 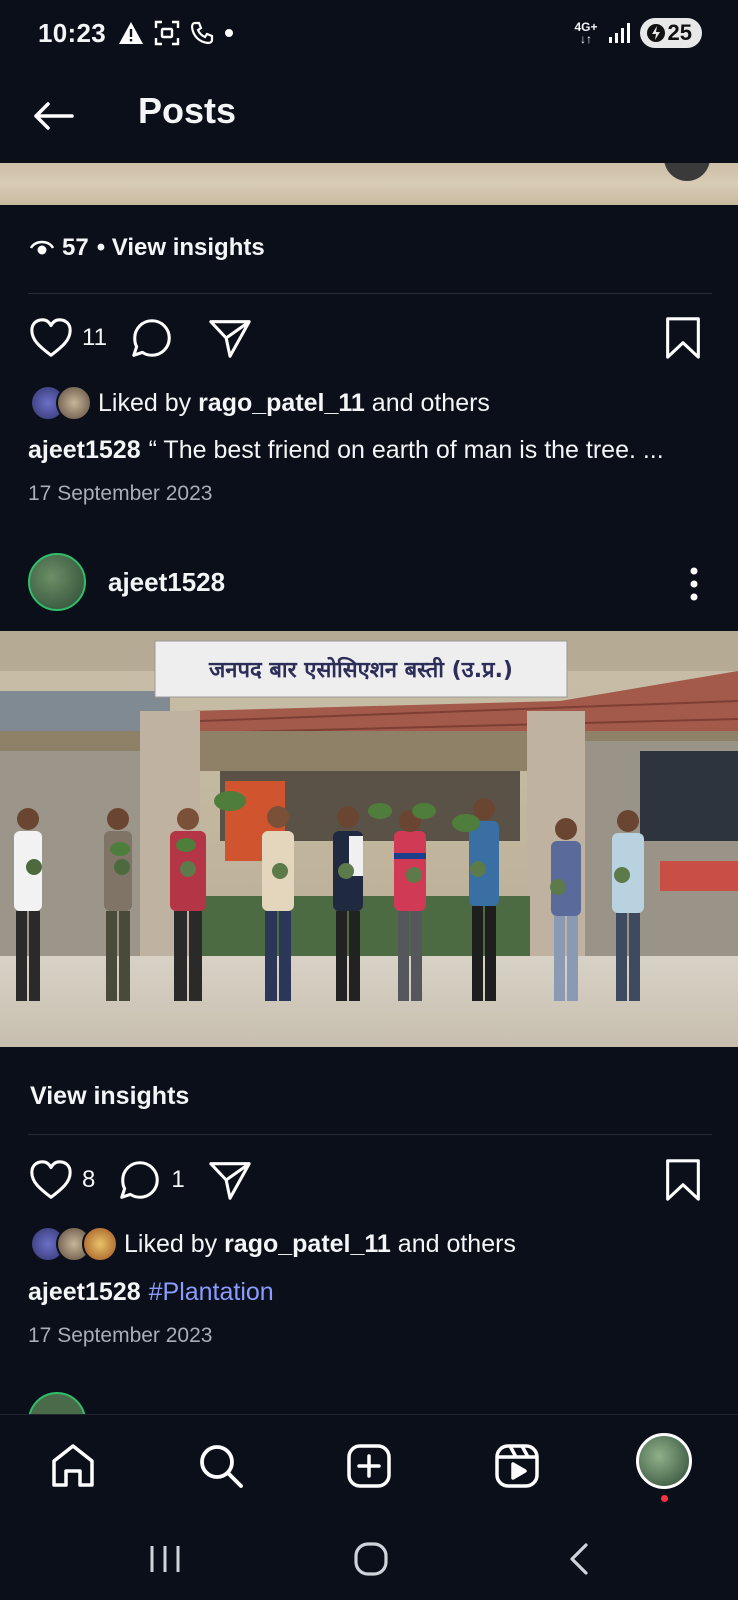 What do you see at coordinates (586, 33) in the screenshot?
I see `network-indicator: 4G+ ↓↑` at bounding box center [586, 33].